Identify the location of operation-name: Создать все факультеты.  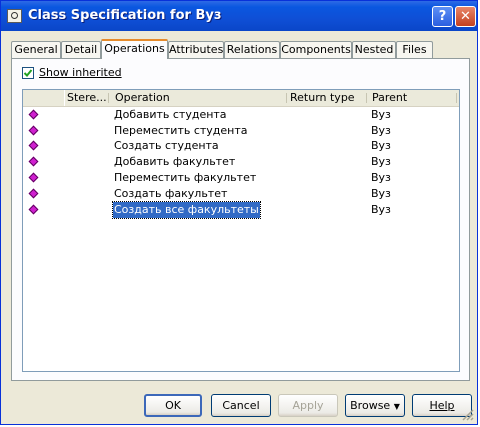
(186, 210).